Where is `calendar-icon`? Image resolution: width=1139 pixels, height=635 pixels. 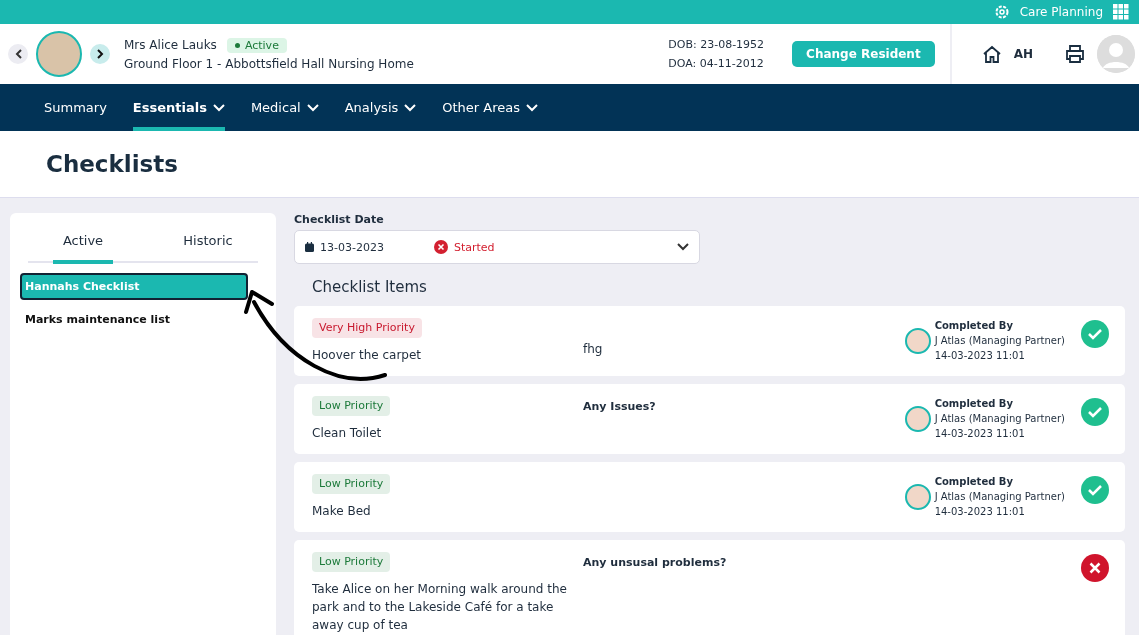 calendar-icon is located at coordinates (309, 247).